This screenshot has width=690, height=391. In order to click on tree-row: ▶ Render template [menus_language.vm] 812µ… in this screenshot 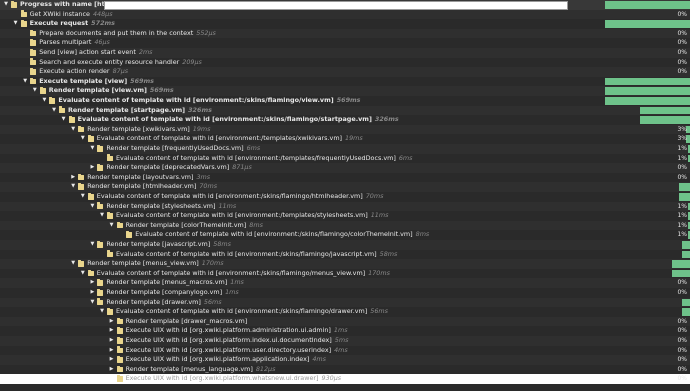, I will do `click(345, 370)`.